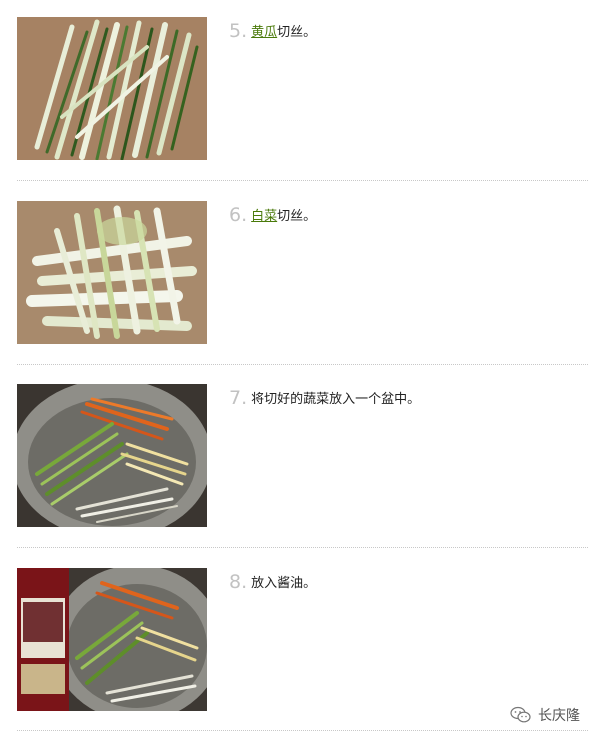 The image size is (600, 751). I want to click on step-number: 5., so click(238, 31).